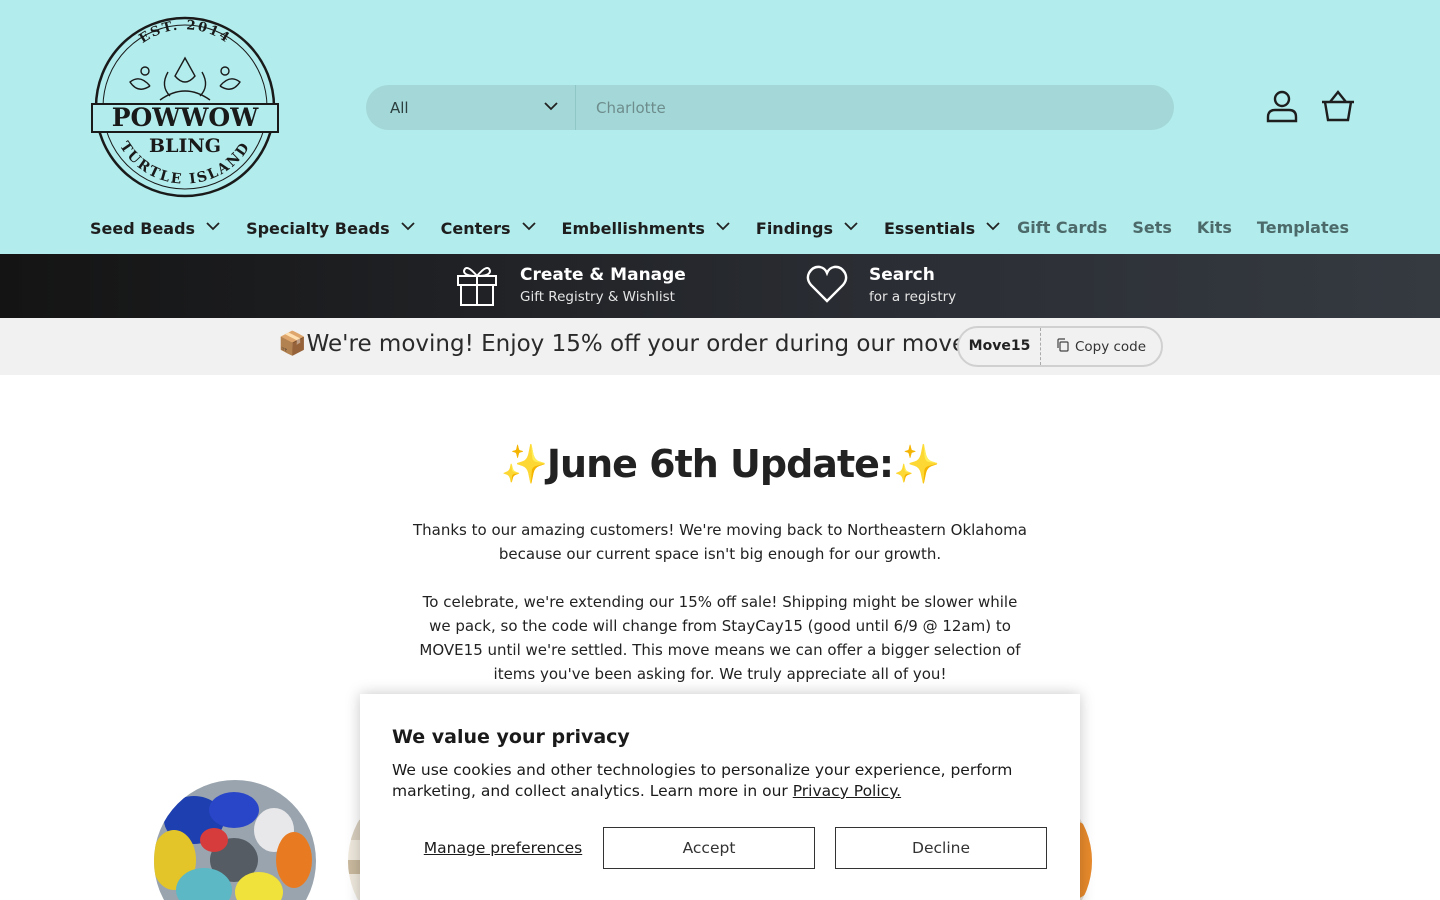 Image resolution: width=1440 pixels, height=900 pixels. I want to click on nav-kits: Kits, so click(1214, 227).